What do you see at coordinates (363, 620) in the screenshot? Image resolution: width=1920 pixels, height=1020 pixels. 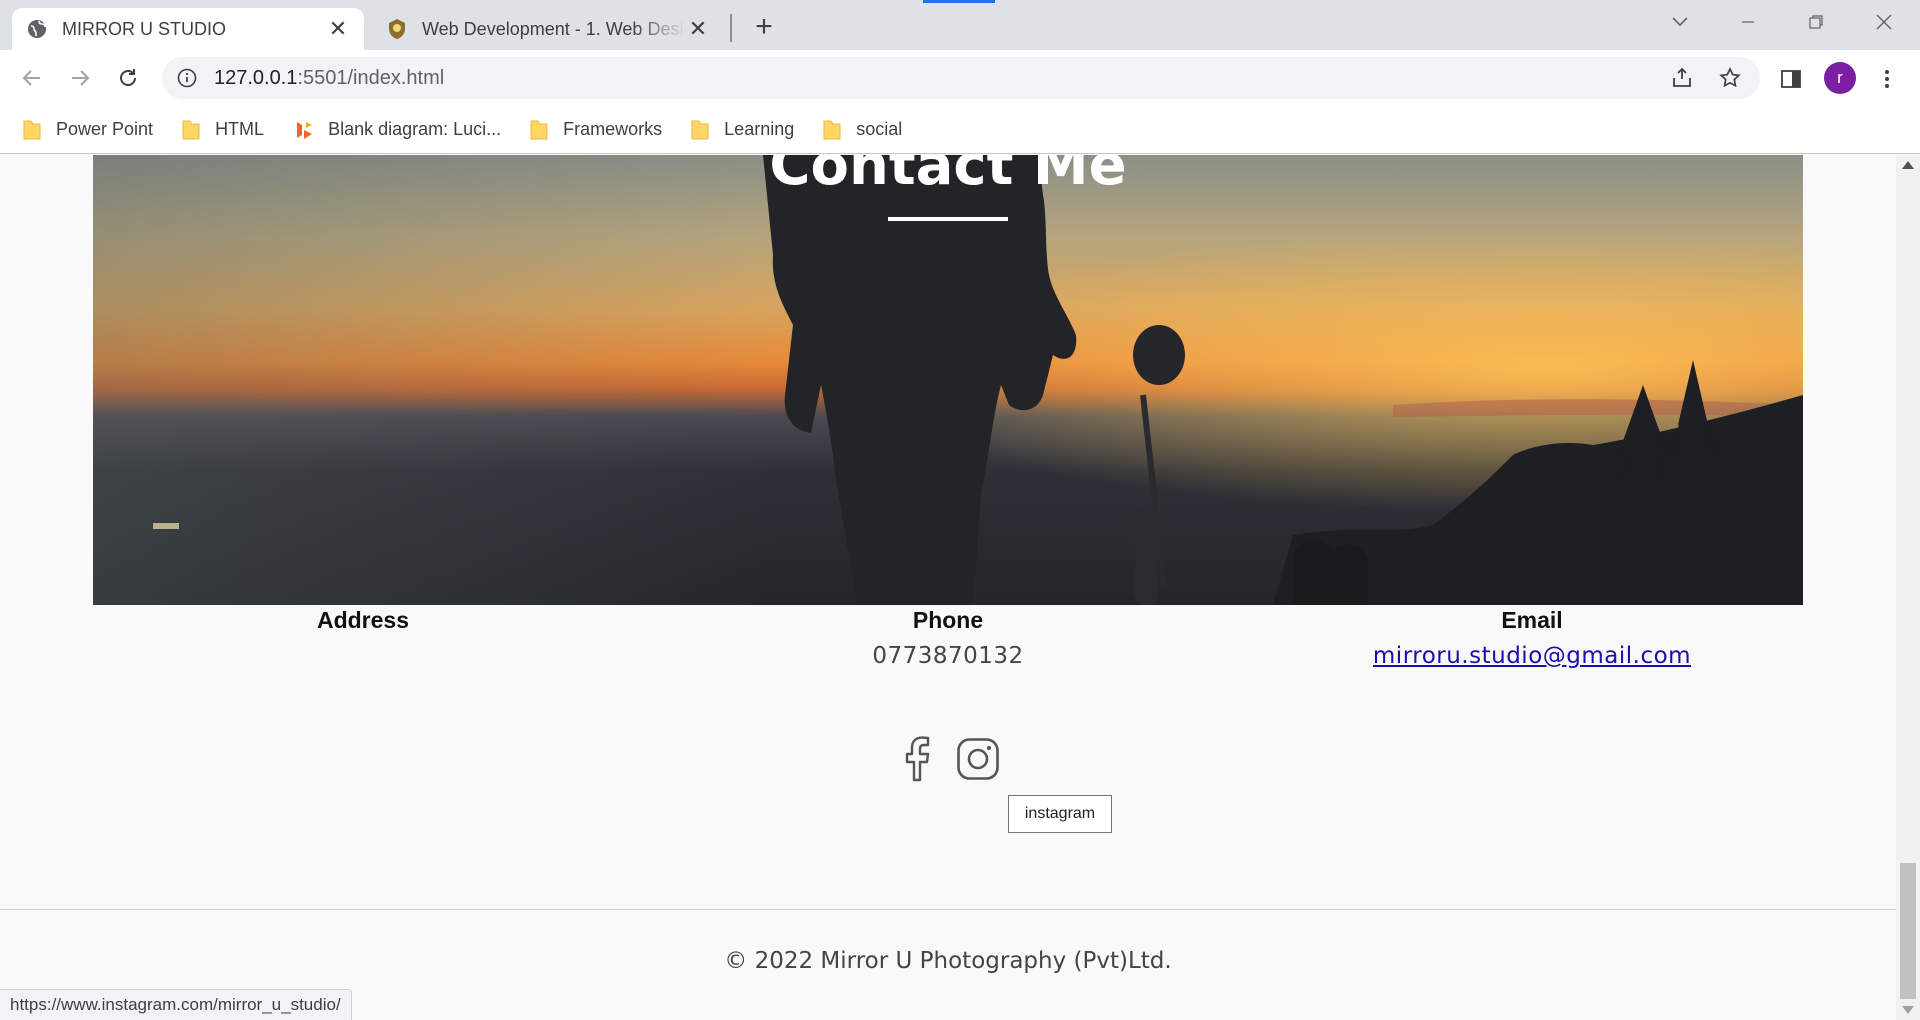 I see `address-heading: Address` at bounding box center [363, 620].